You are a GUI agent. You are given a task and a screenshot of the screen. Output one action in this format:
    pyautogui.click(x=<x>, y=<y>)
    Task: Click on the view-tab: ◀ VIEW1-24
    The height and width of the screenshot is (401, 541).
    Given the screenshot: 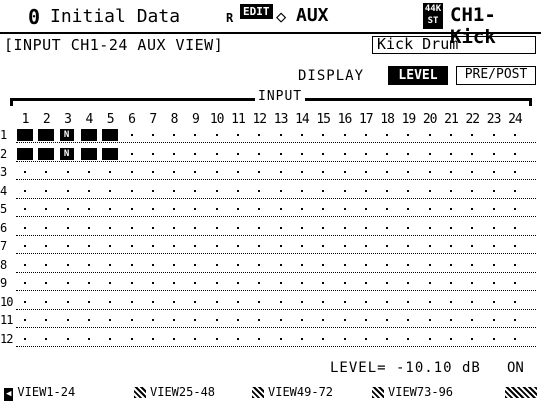 What is the action you would take?
    pyautogui.click(x=39, y=393)
    